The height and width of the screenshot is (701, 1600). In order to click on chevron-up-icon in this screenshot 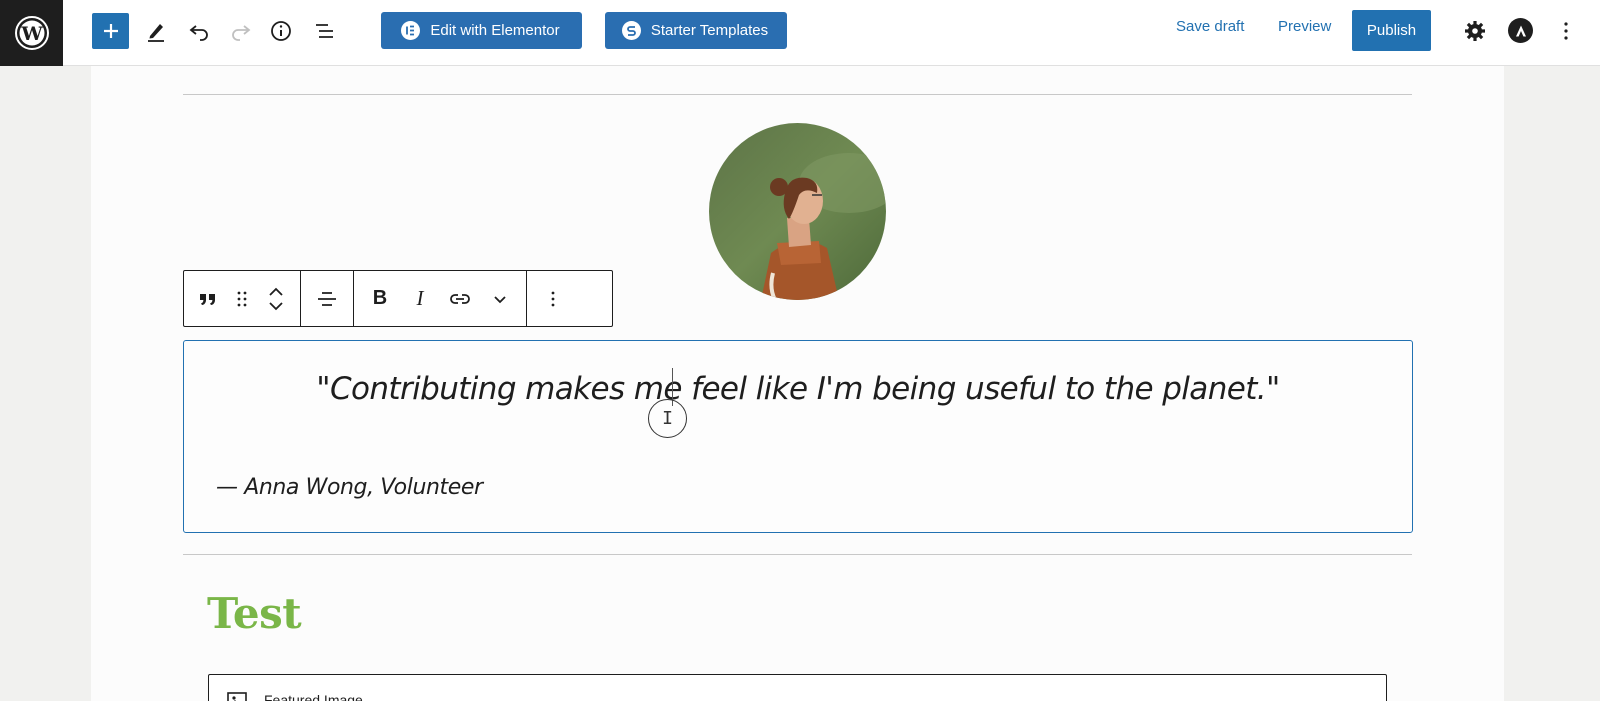, I will do `click(276, 291)`.